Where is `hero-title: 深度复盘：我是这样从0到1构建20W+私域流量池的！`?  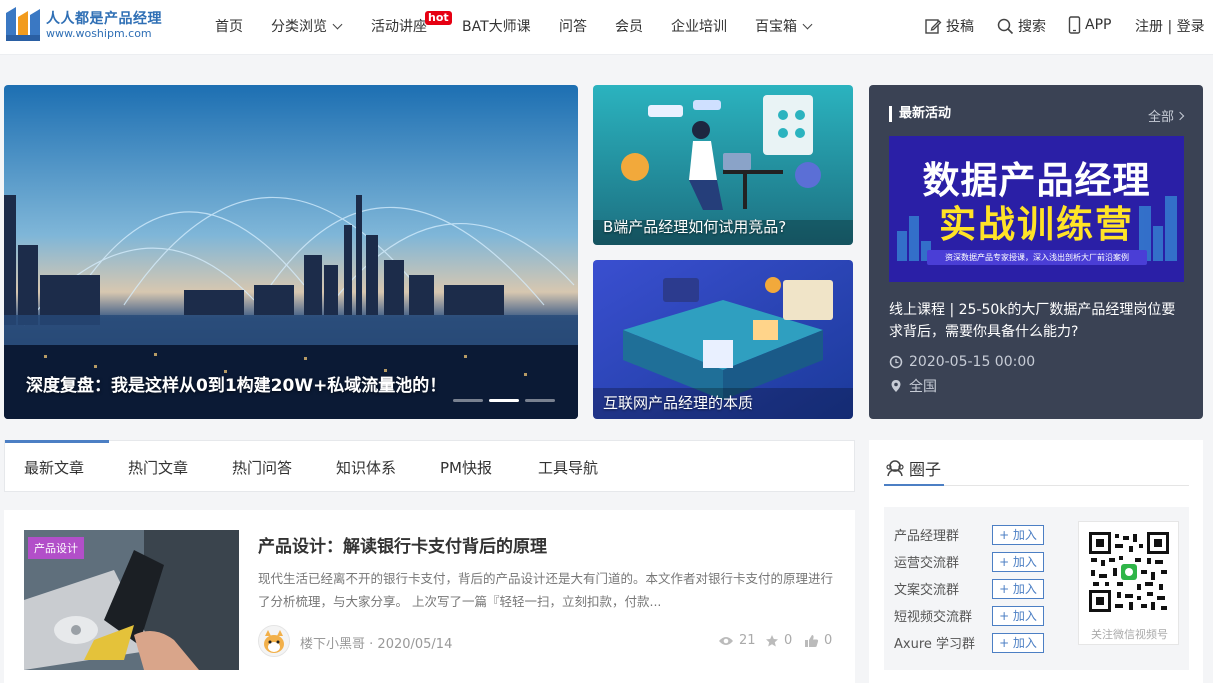 hero-title: 深度复盘：我是这样从0到1构建20W+私域流量池的！ is located at coordinates (236, 383).